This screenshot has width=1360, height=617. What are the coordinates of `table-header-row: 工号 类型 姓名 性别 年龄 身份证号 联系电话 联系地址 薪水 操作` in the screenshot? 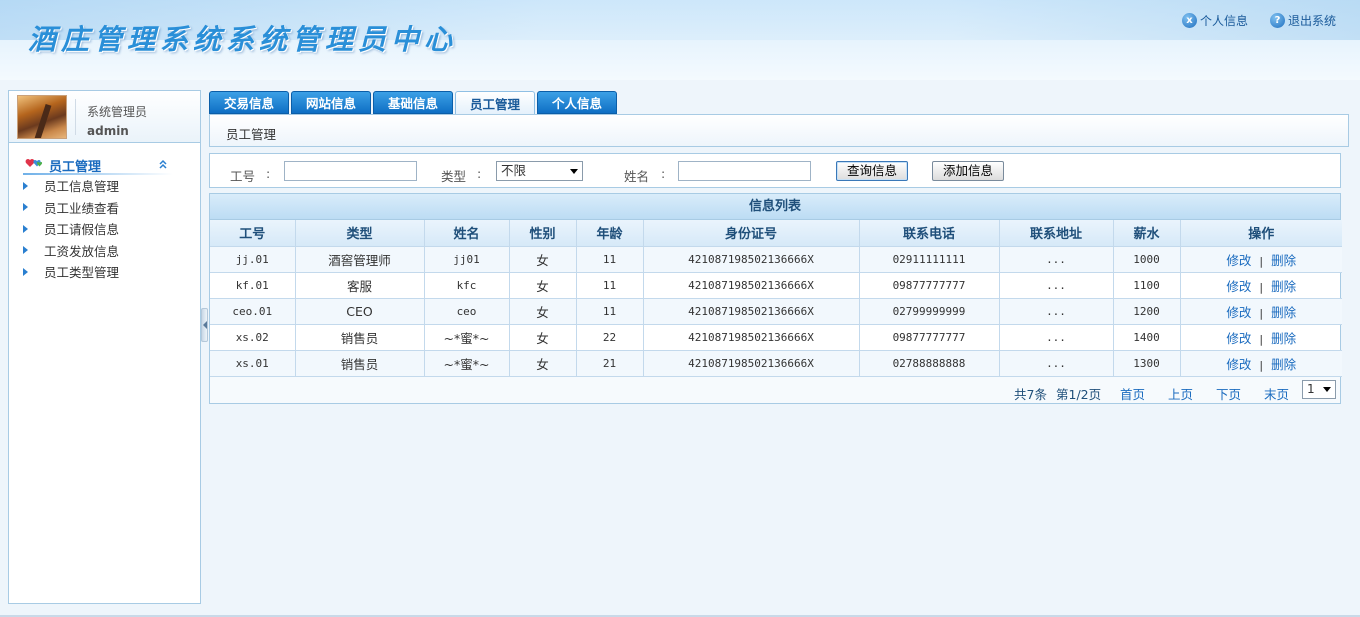 It's located at (776, 233).